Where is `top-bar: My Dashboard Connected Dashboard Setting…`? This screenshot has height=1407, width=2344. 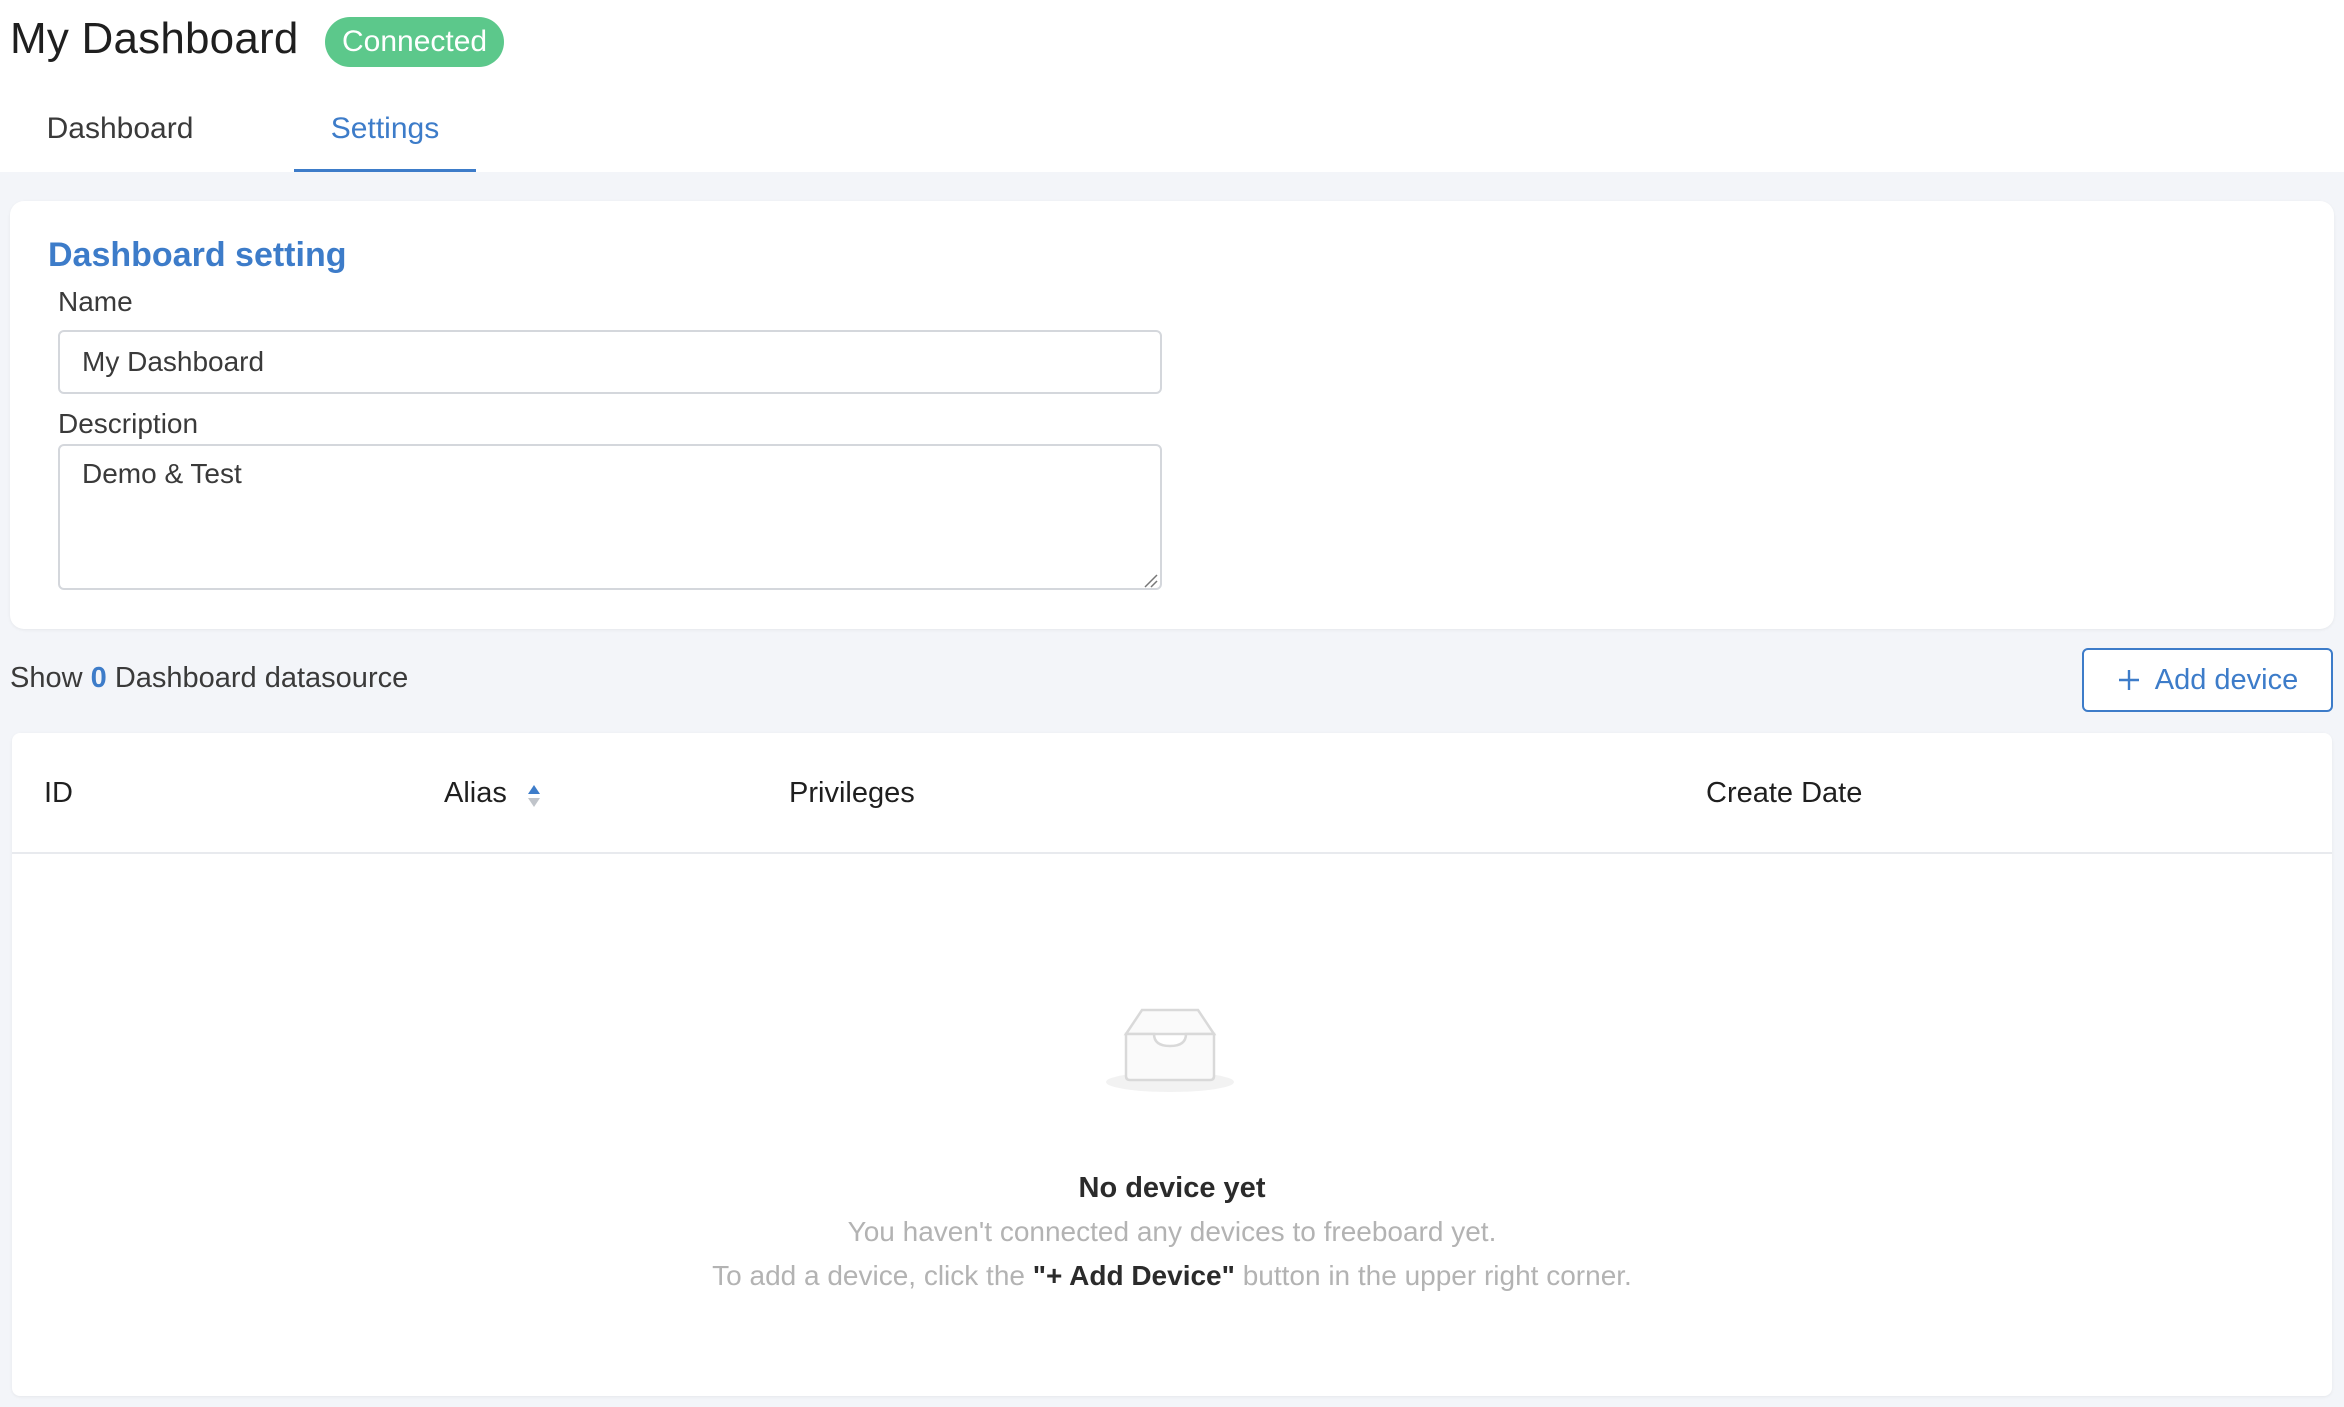 top-bar: My Dashboard Connected Dashboard Setting… is located at coordinates (1172, 86).